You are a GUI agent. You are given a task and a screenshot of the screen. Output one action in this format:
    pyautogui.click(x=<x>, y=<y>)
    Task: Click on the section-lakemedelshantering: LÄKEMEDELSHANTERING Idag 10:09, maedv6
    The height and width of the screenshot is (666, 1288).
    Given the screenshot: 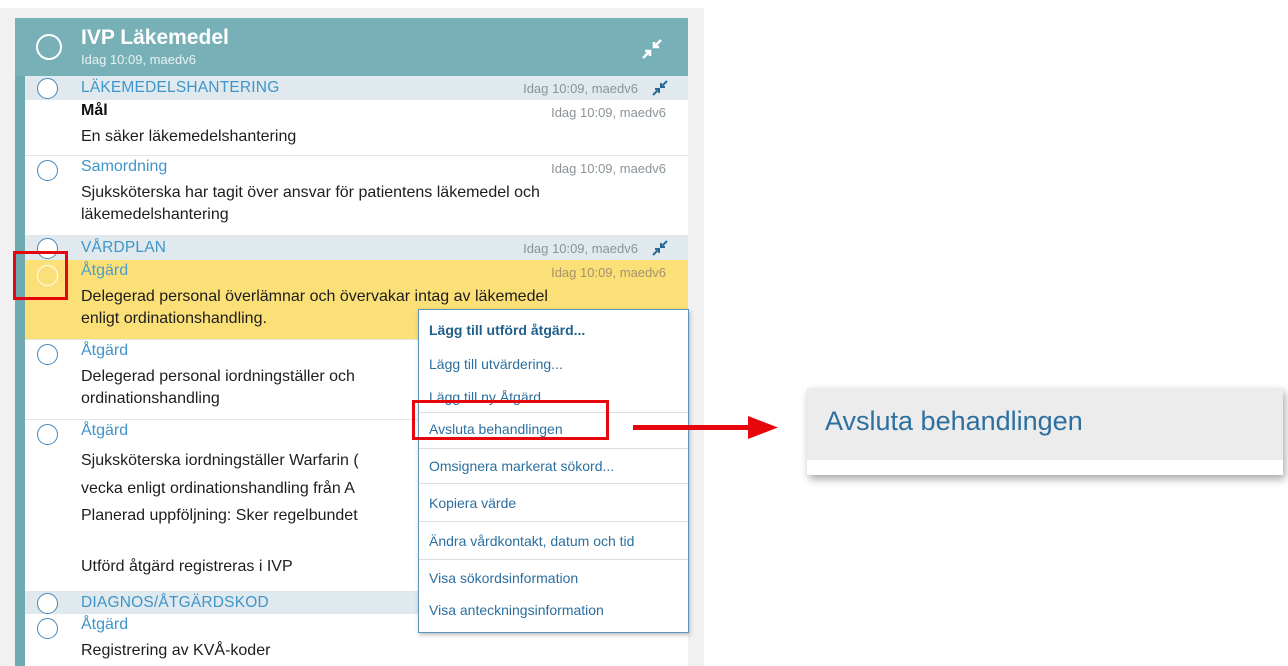 What is the action you would take?
    pyautogui.click(x=356, y=88)
    